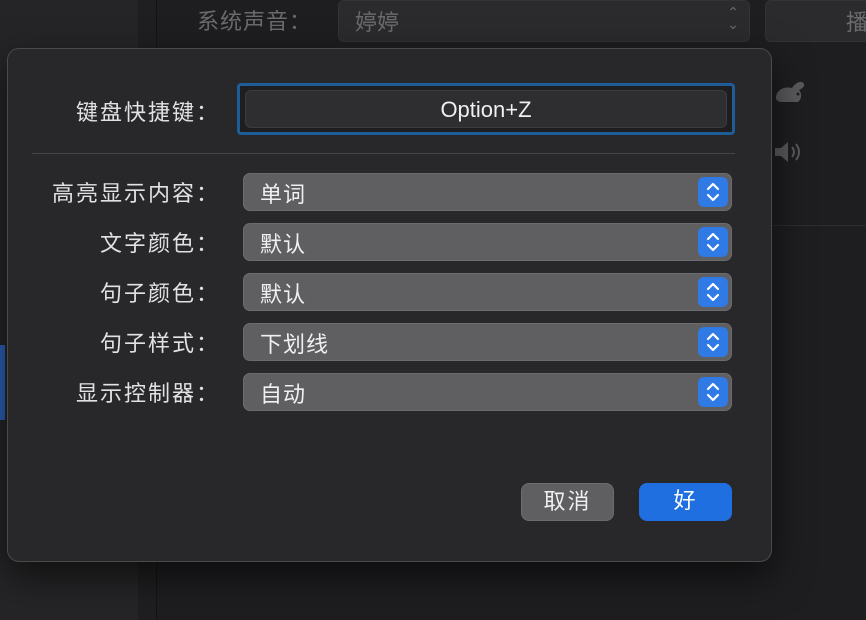 The width and height of the screenshot is (866, 620). I want to click on sentence-color-value: 默认, so click(283, 295).